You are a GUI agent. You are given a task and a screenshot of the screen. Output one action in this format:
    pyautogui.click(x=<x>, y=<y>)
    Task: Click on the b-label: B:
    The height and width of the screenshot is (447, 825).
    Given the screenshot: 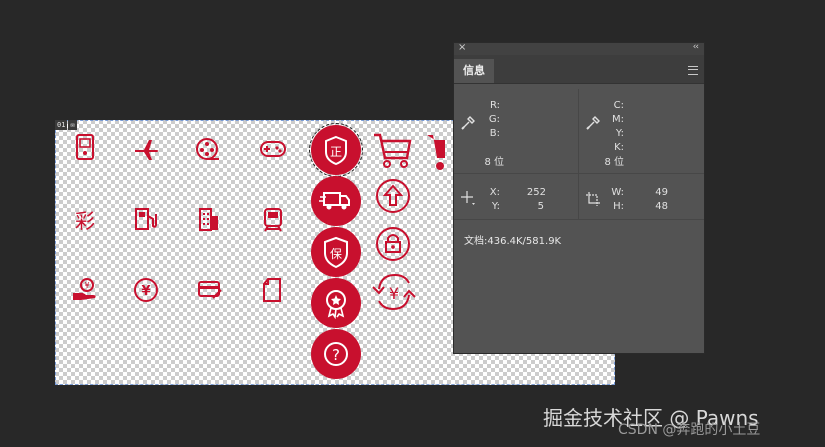 What is the action you would take?
    pyautogui.click(x=494, y=133)
    